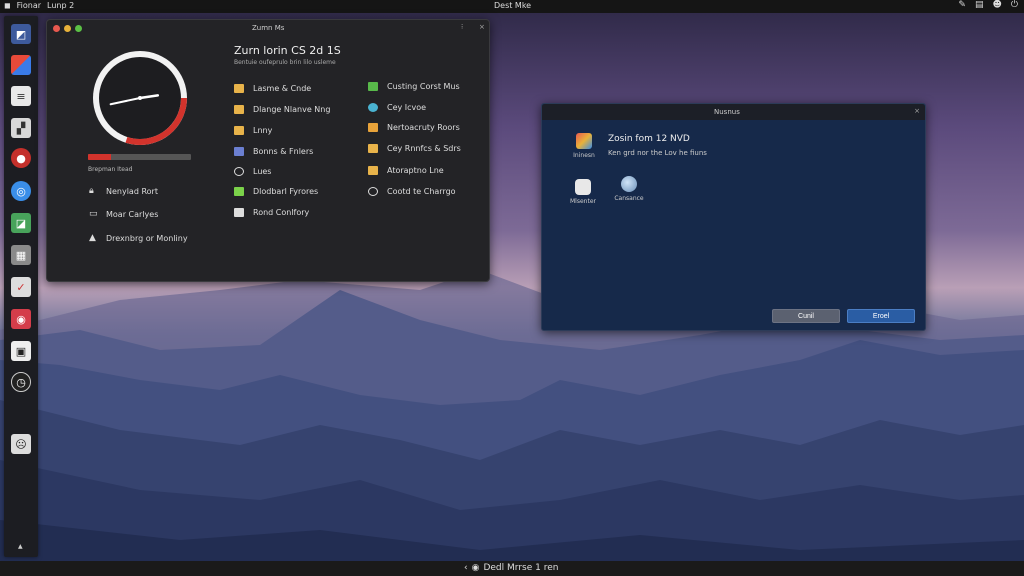 This screenshot has width=1024, height=576. What do you see at coordinates (21, 351) in the screenshot?
I see `terminal-icon: ▣` at bounding box center [21, 351].